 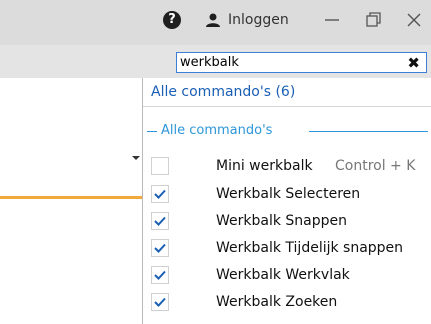 I want to click on minimize-icon, so click(x=332, y=20).